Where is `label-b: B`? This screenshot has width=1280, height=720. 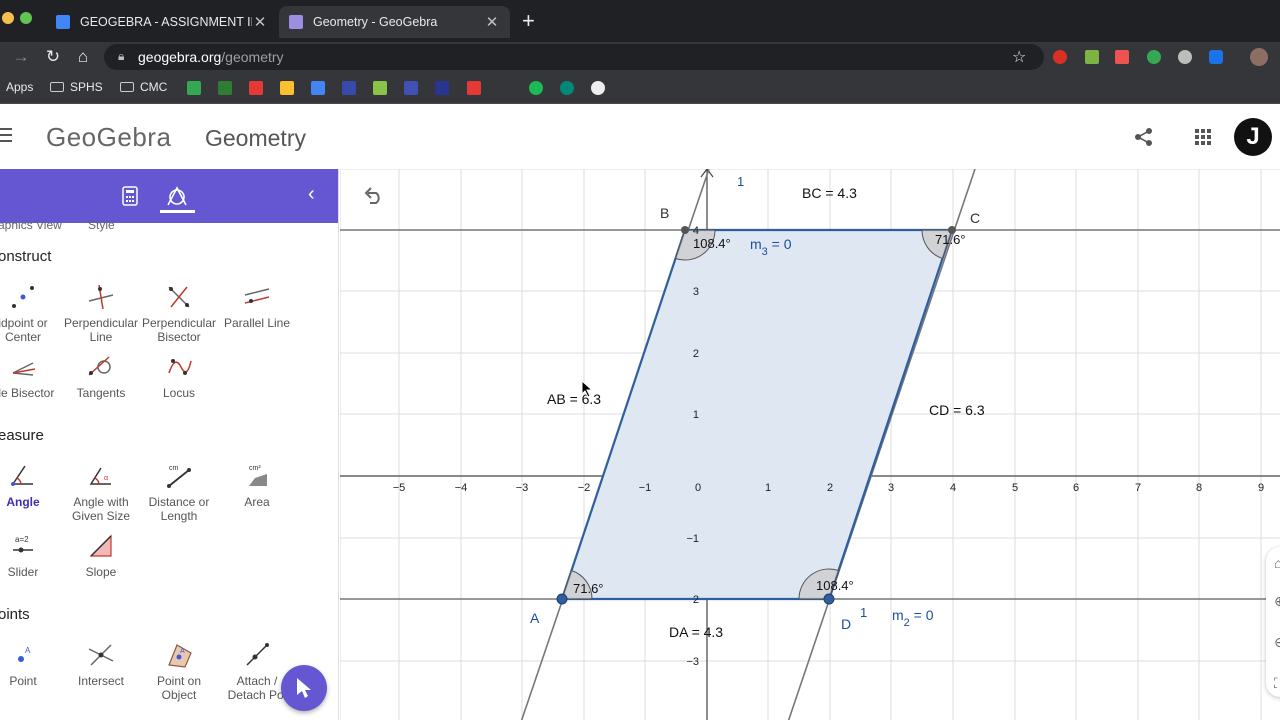
label-b: B is located at coordinates (664, 213).